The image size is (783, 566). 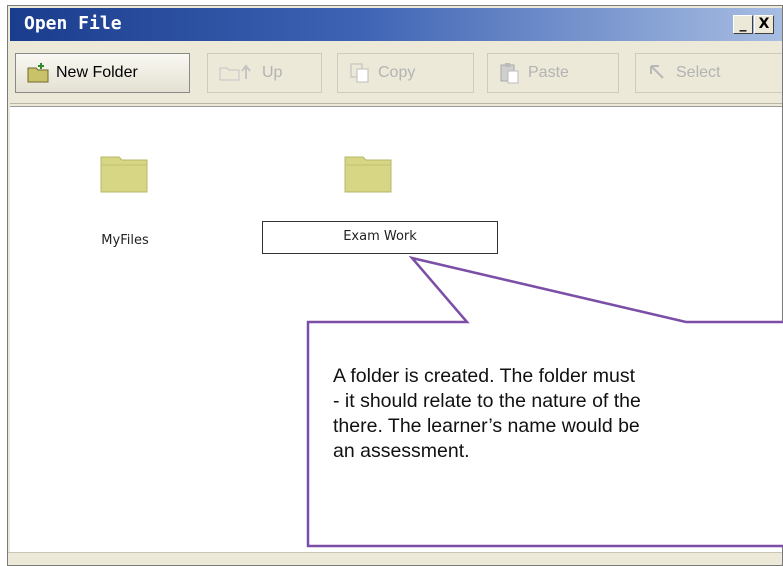 What do you see at coordinates (509, 73) in the screenshot?
I see `paste-icon` at bounding box center [509, 73].